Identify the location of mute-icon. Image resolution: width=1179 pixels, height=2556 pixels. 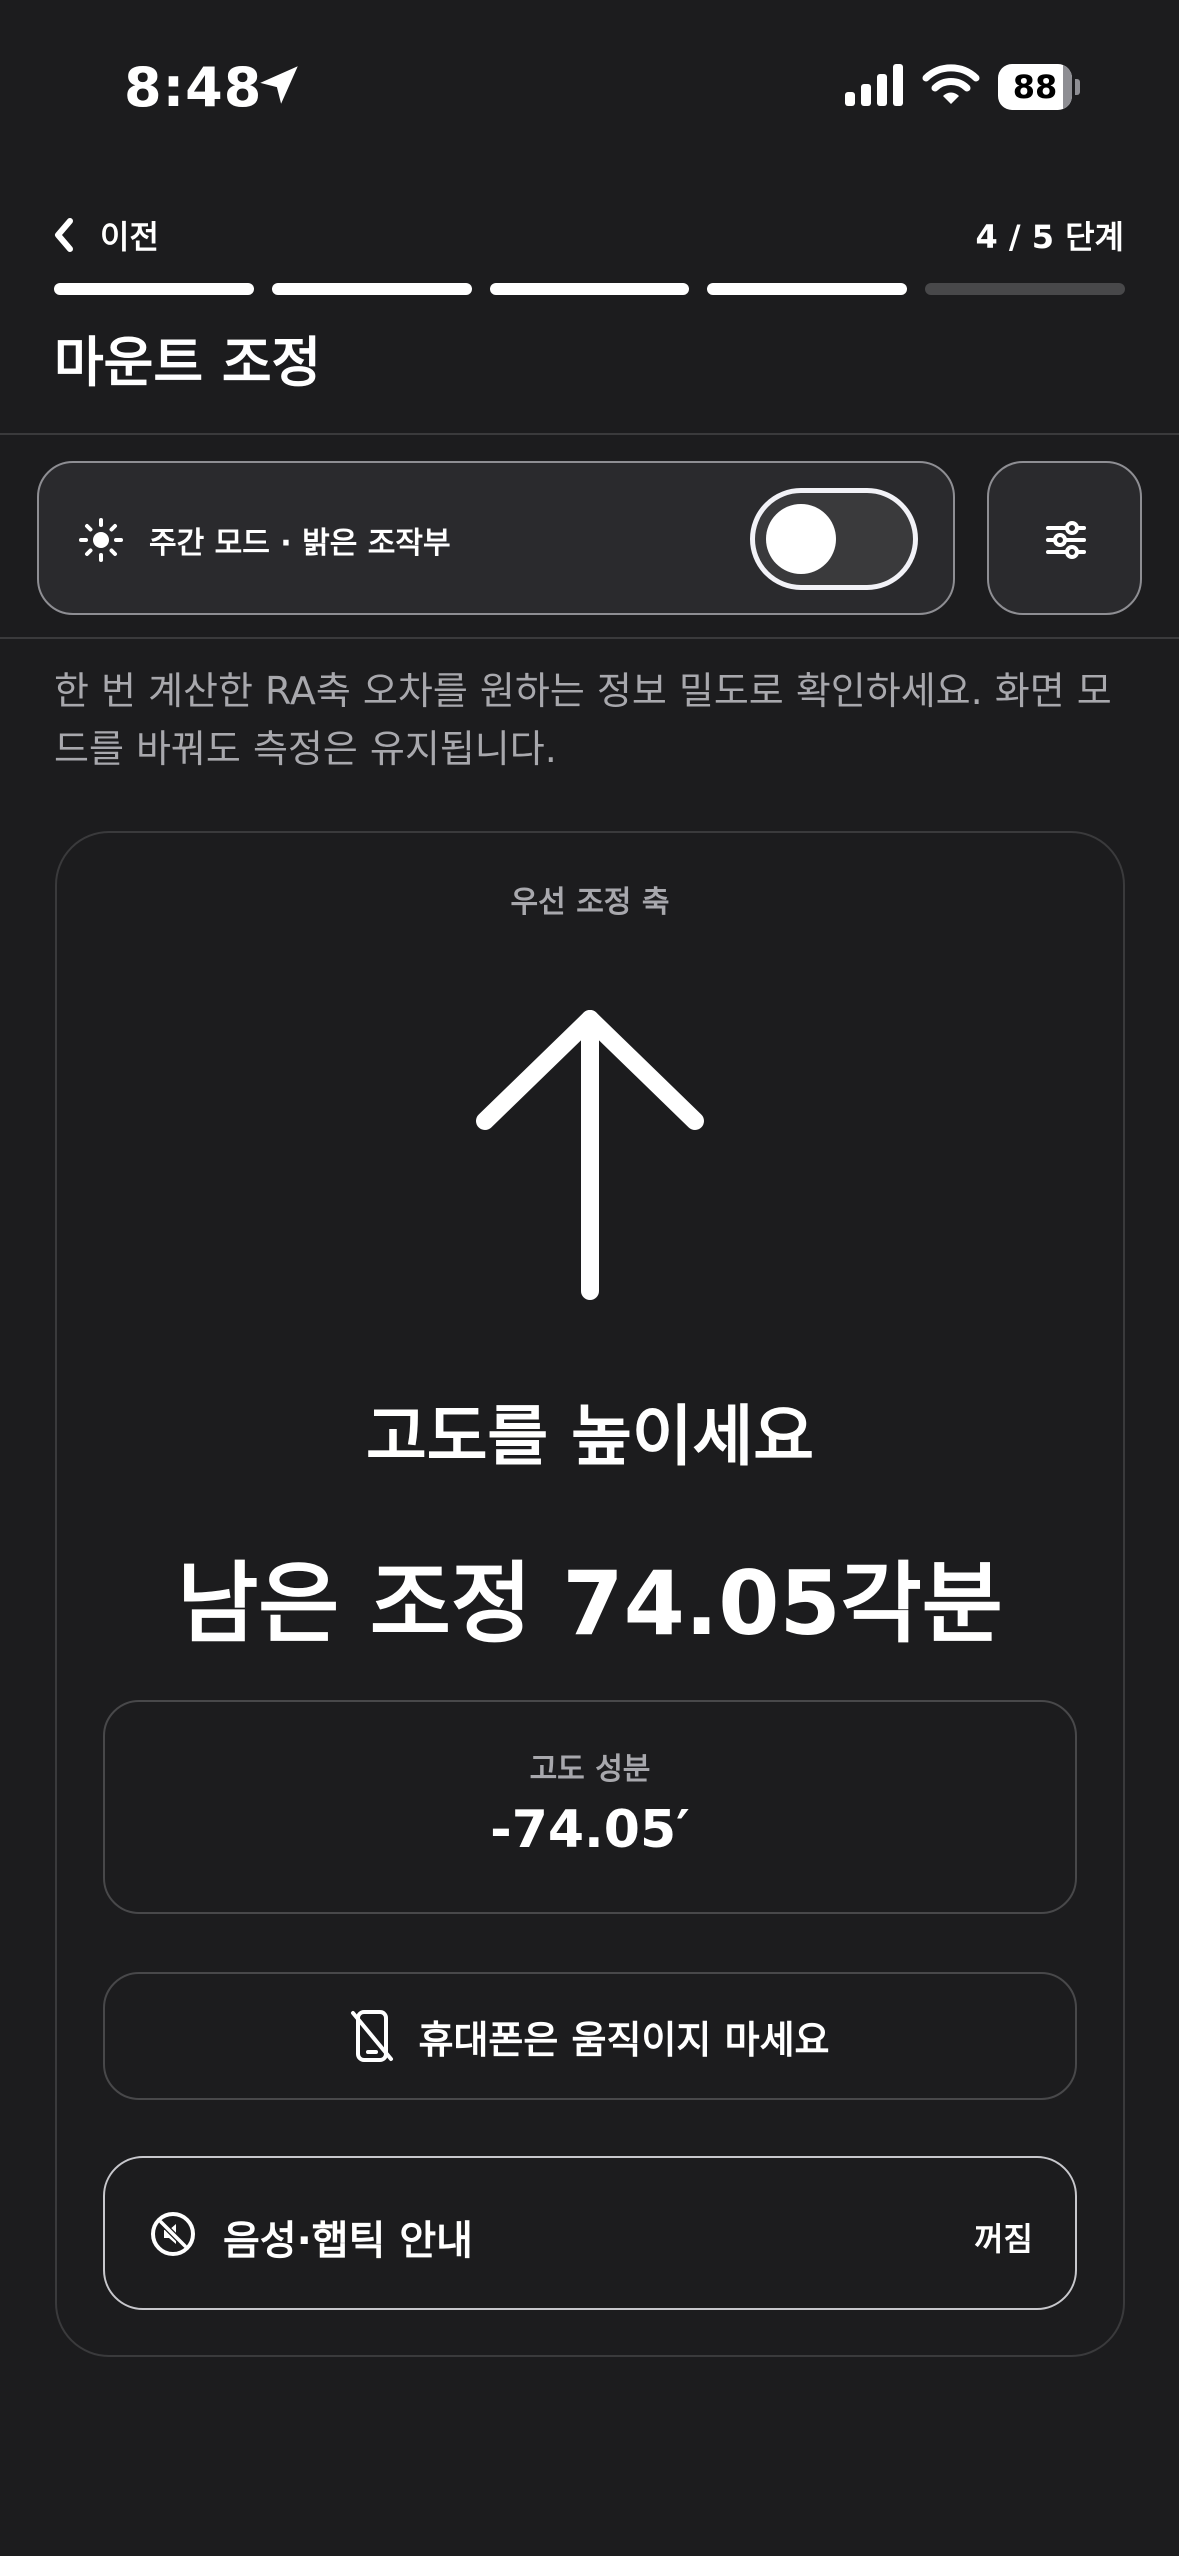
(173, 2234).